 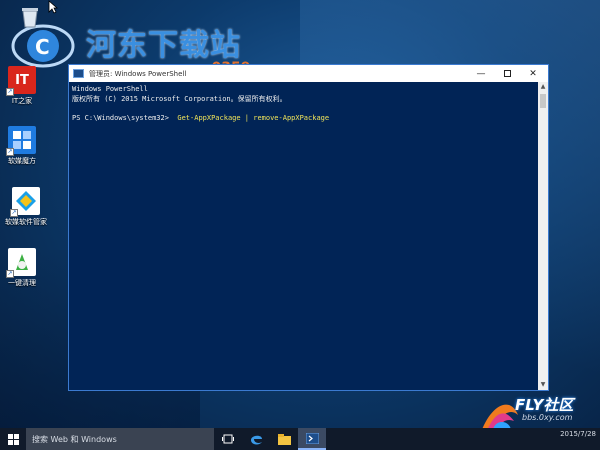 I want to click on desktop-icon-ithome: IT ↗ IT之家, so click(x=26, y=86).